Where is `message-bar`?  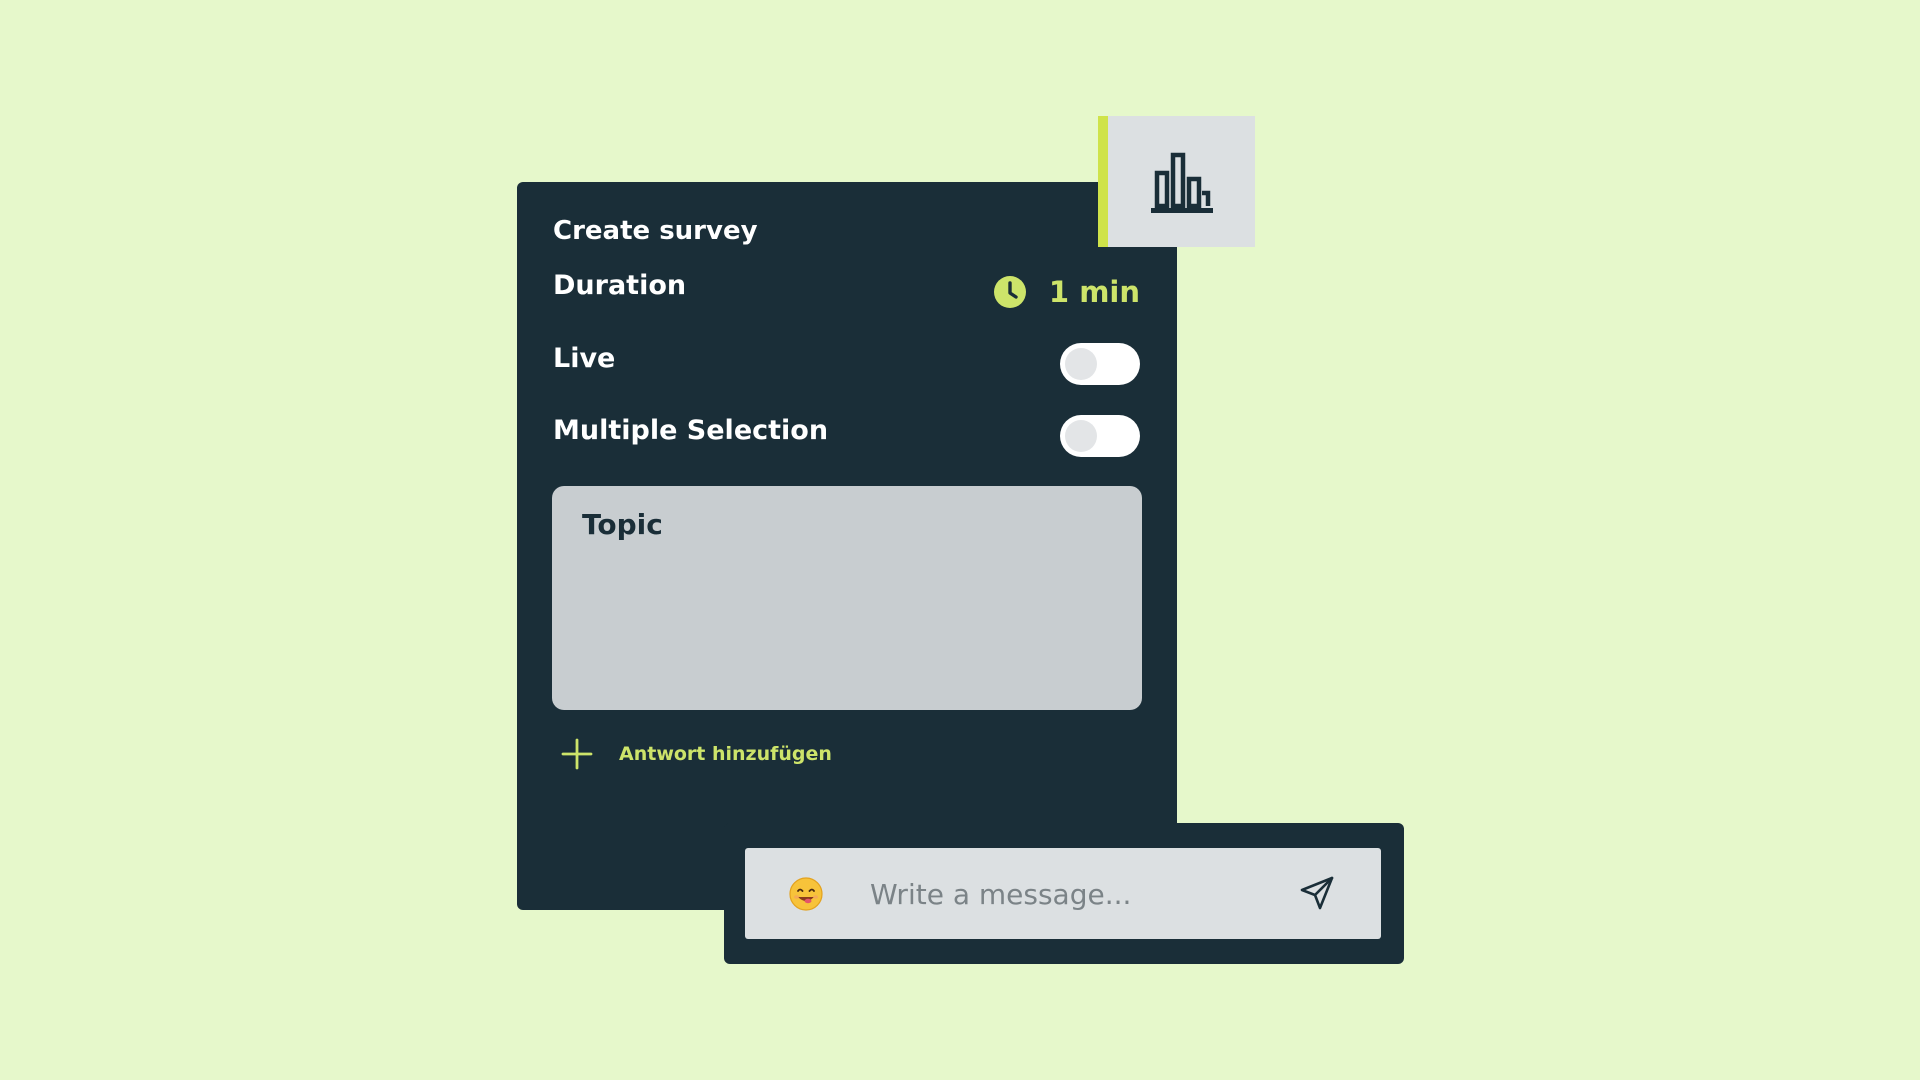 message-bar is located at coordinates (1063, 893).